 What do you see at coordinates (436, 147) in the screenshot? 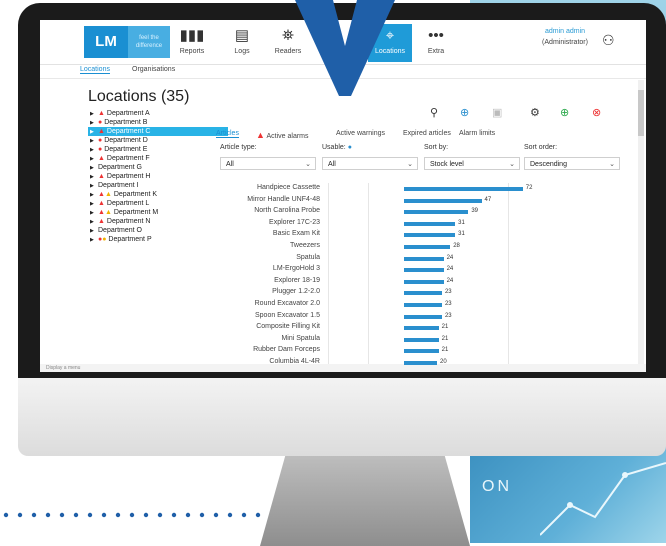
I see `sort-by-label: Sort by:` at bounding box center [436, 147].